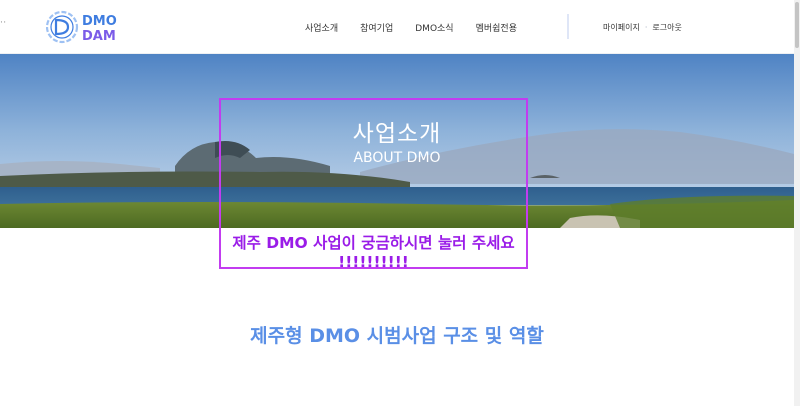  Describe the element at coordinates (642, 27) in the screenshot. I see `user-menu: 마이페이지 · 로그아웃` at that location.